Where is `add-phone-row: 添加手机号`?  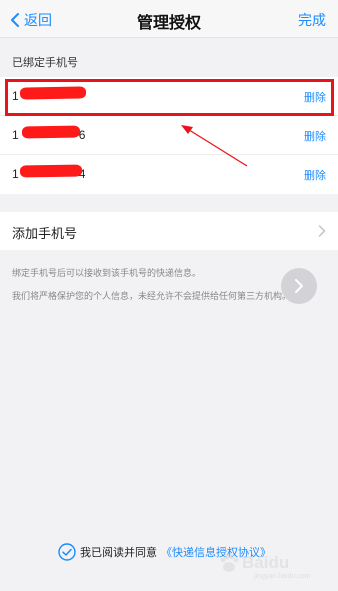 add-phone-row: 添加手机号 is located at coordinates (169, 231).